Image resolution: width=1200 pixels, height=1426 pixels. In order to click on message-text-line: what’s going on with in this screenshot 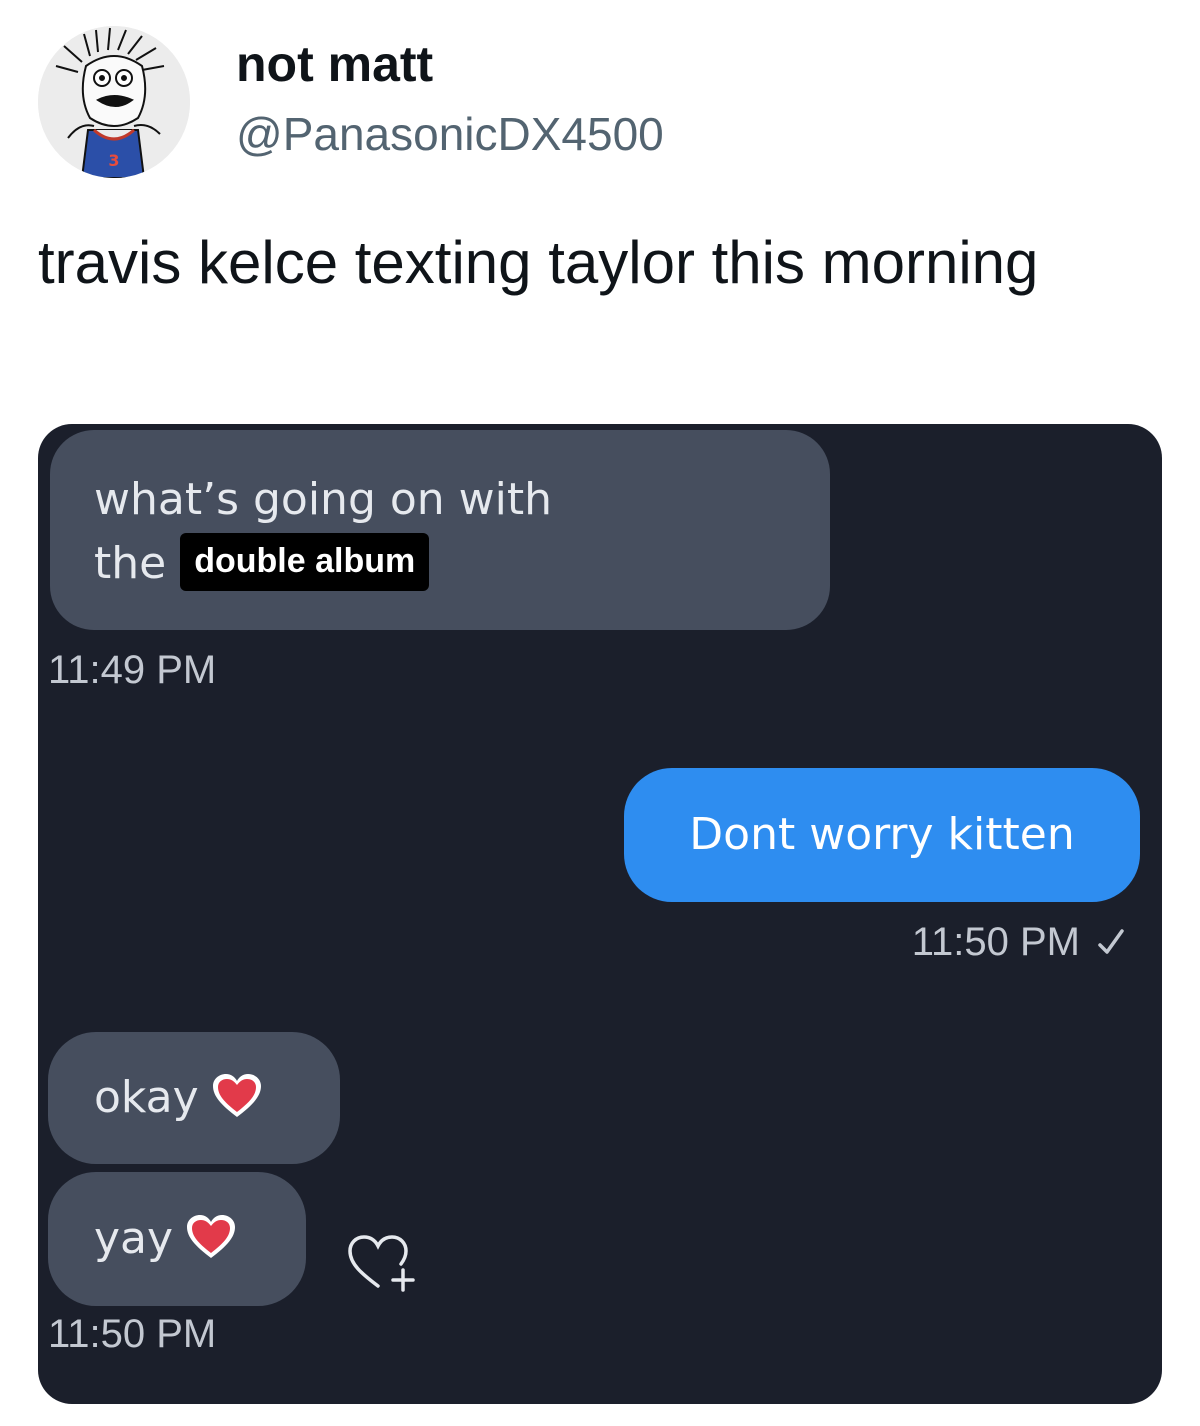, I will do `click(323, 499)`.